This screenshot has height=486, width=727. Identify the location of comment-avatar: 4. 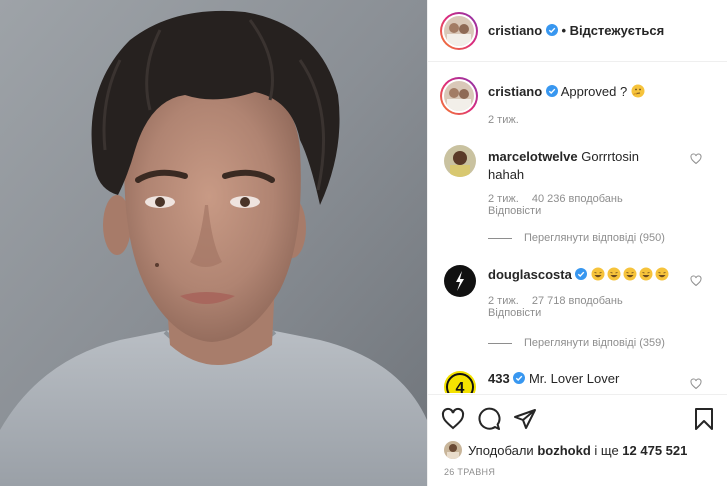
(460, 382).